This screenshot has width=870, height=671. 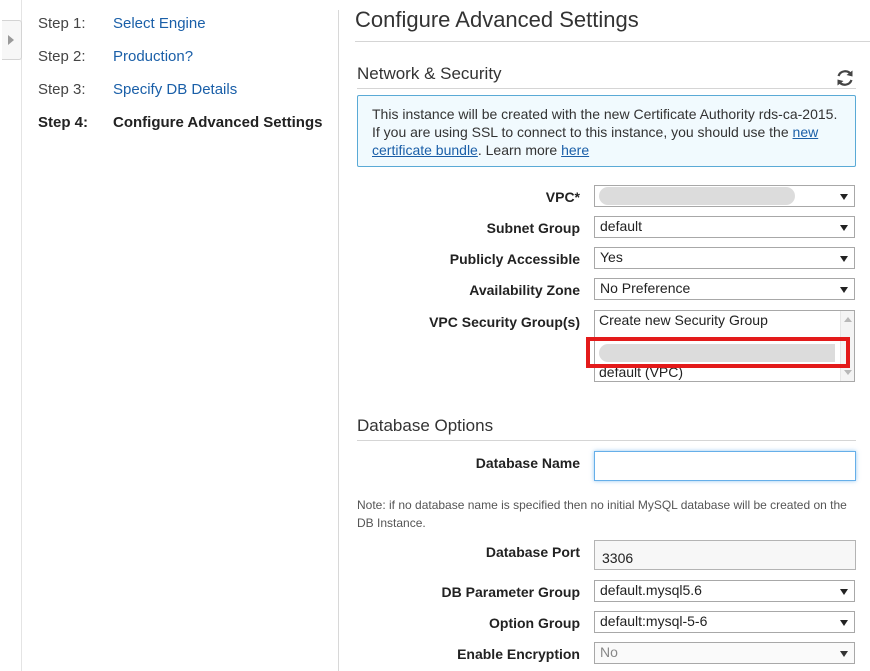 I want to click on step-label-current: Configure Advanced Settings, so click(x=218, y=122).